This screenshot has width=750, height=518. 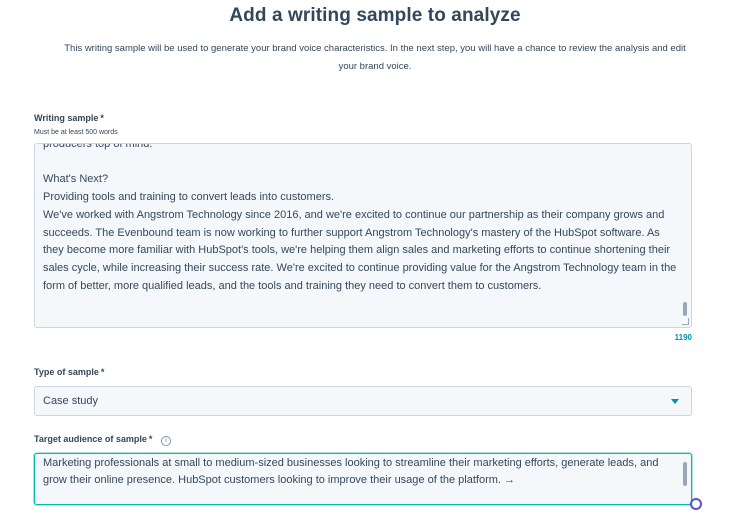 I want to click on sample-type-select: Case study, so click(x=363, y=401).